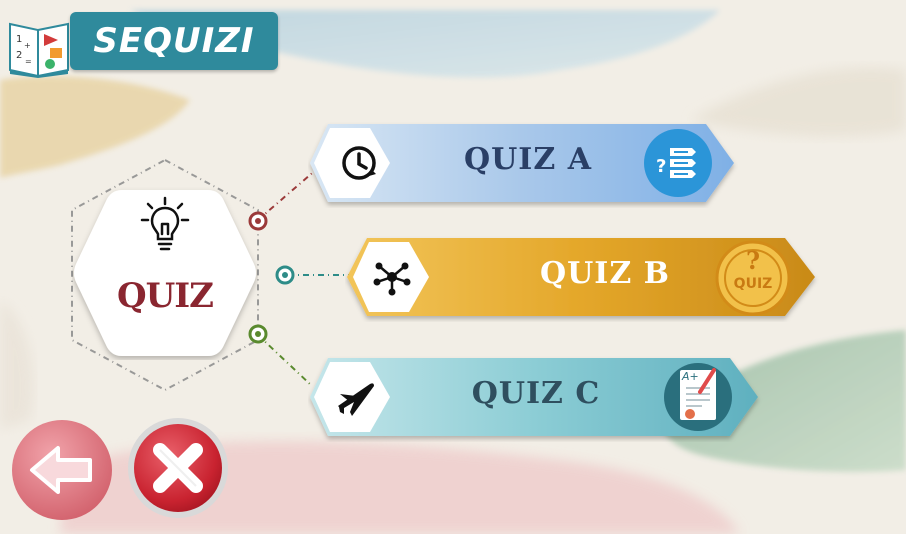  I want to click on quiz-a-button: QUIZ A ?, so click(524, 163).